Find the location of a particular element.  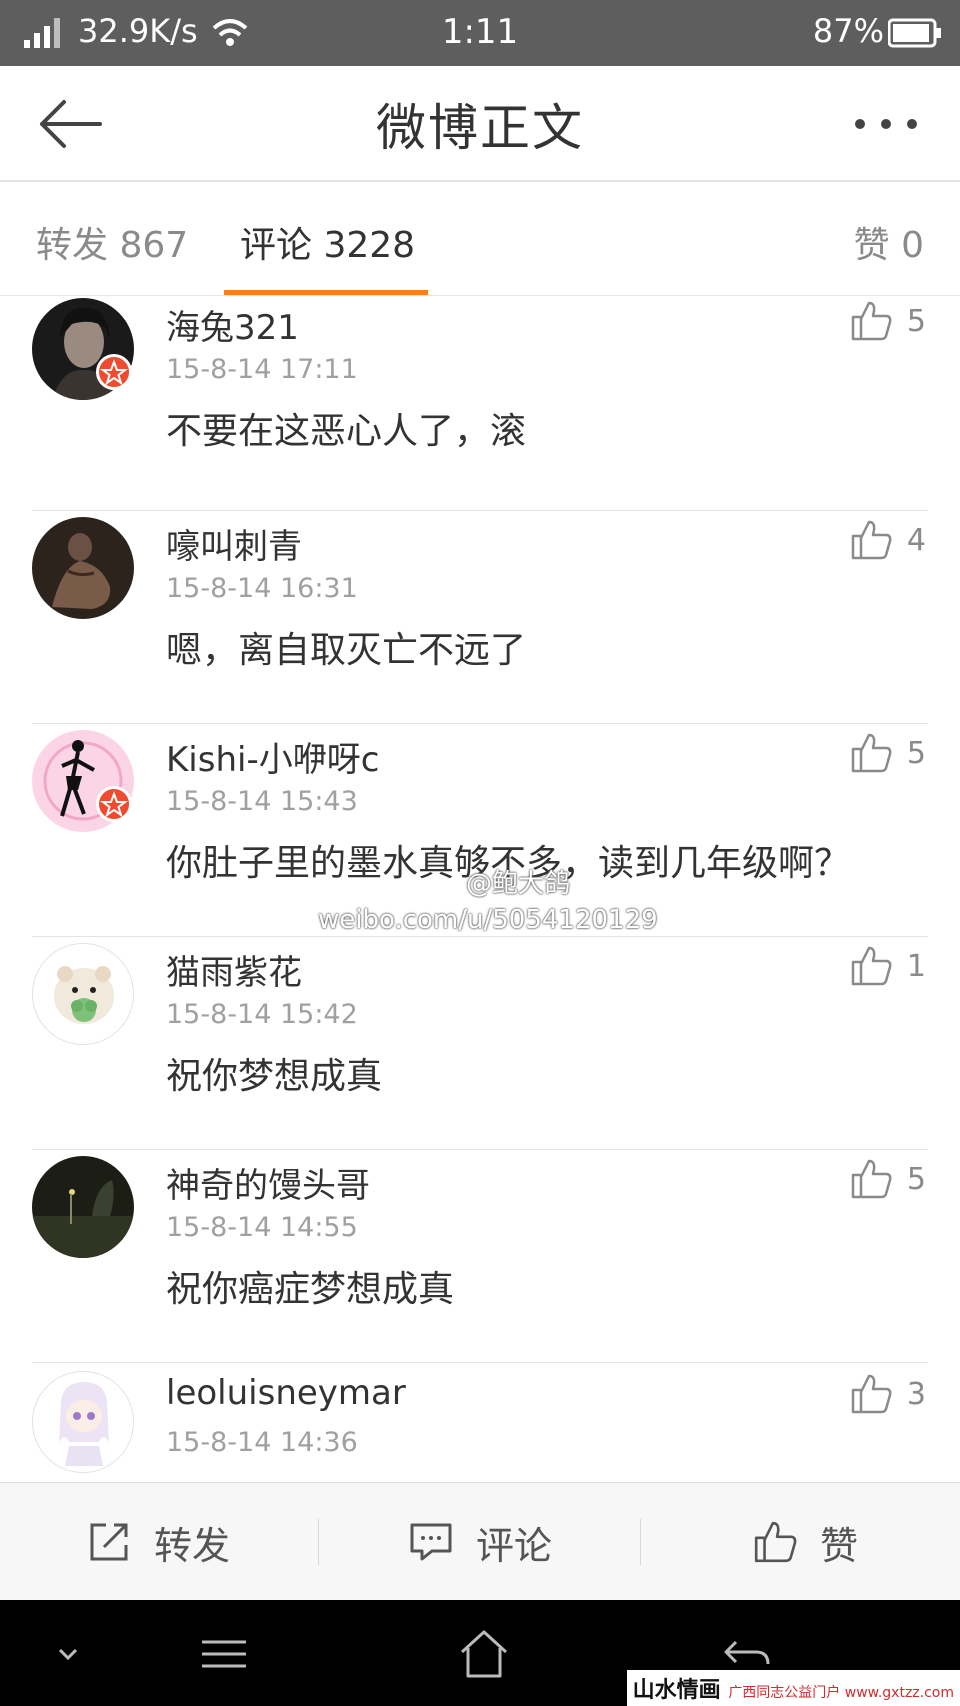

watermark-handle: @鲍大鸽 is located at coordinates (518, 884).